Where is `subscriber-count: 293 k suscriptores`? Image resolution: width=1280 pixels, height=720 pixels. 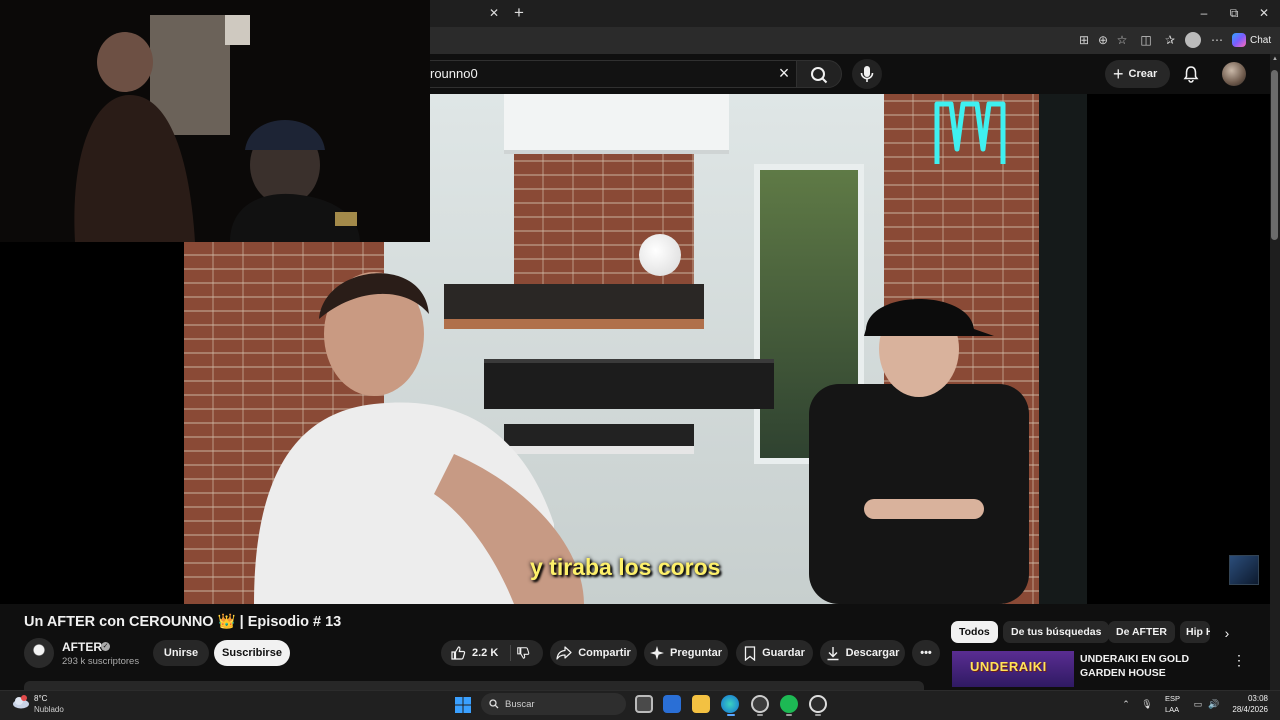
subscriber-count: 293 k suscriptores is located at coordinates (101, 661).